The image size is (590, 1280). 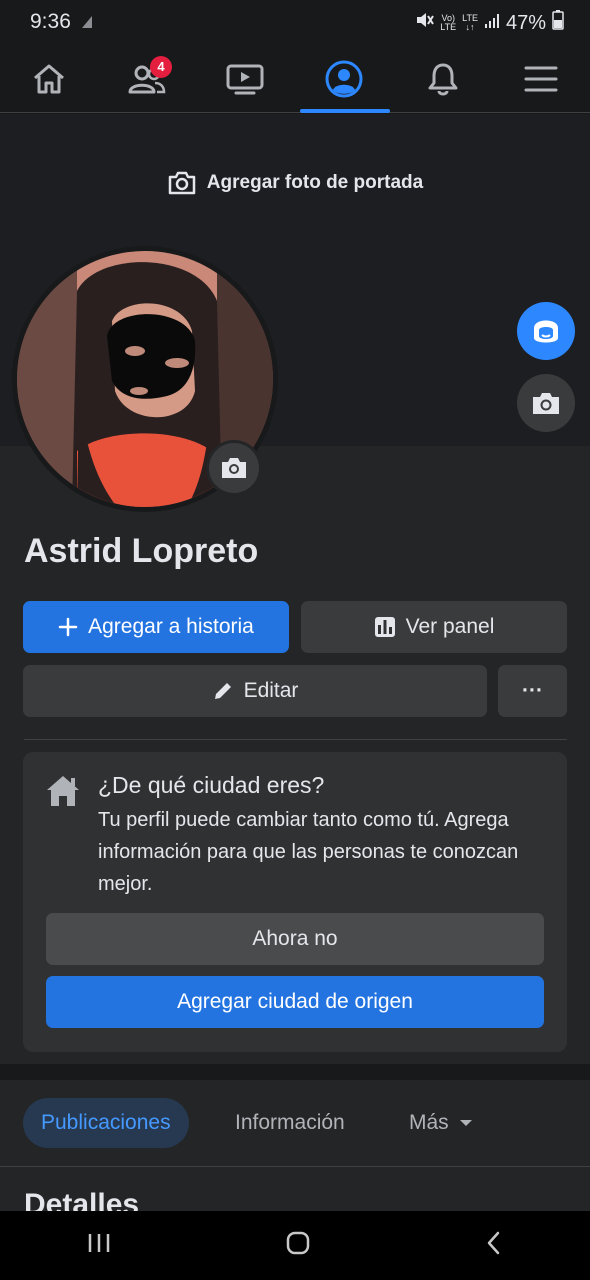 I want to click on profile-name: Astrid Lopreto, so click(x=141, y=551).